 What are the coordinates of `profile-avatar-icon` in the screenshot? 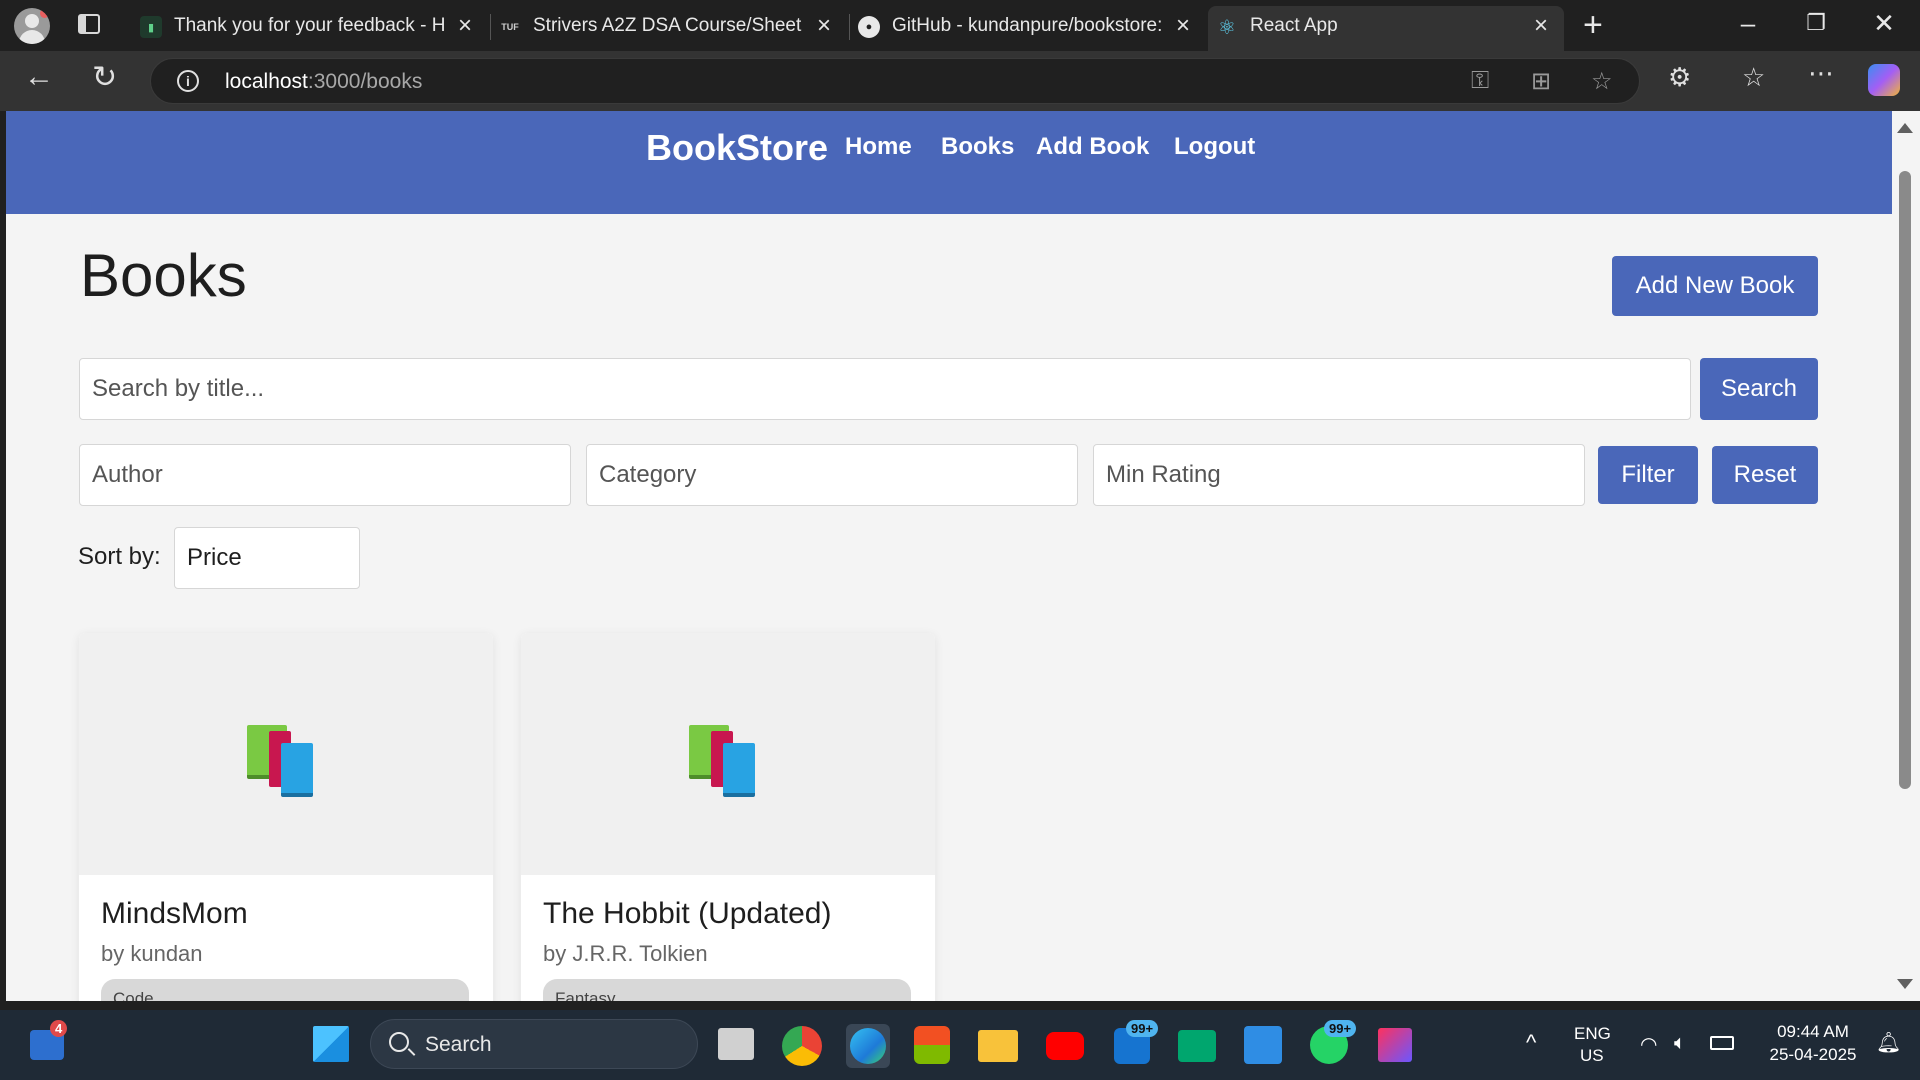 It's located at (32, 26).